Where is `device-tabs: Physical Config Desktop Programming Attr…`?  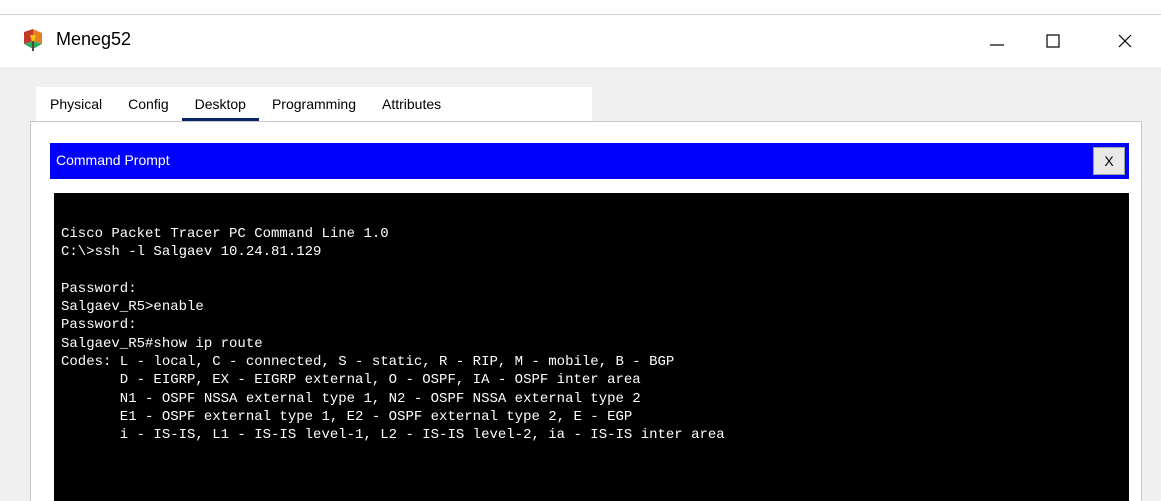
device-tabs: Physical Config Desktop Programming Attr… is located at coordinates (314, 104).